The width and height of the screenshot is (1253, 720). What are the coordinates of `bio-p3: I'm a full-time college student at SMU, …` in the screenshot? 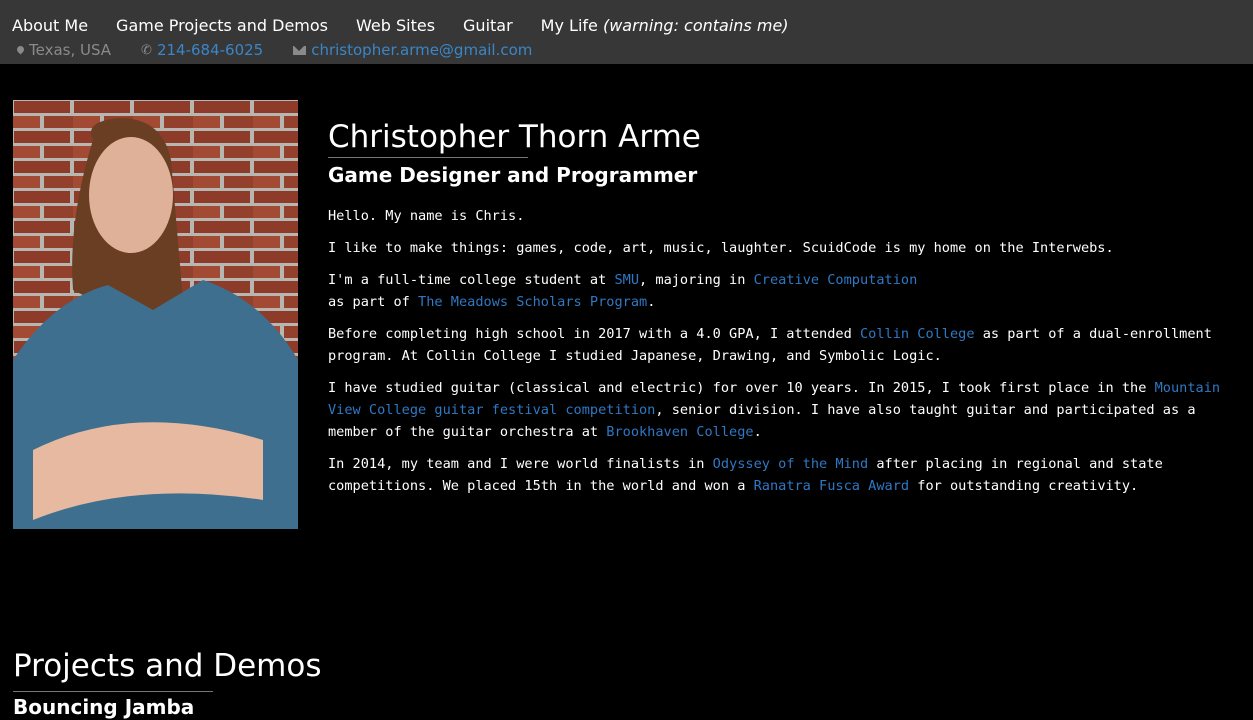 It's located at (780, 291).